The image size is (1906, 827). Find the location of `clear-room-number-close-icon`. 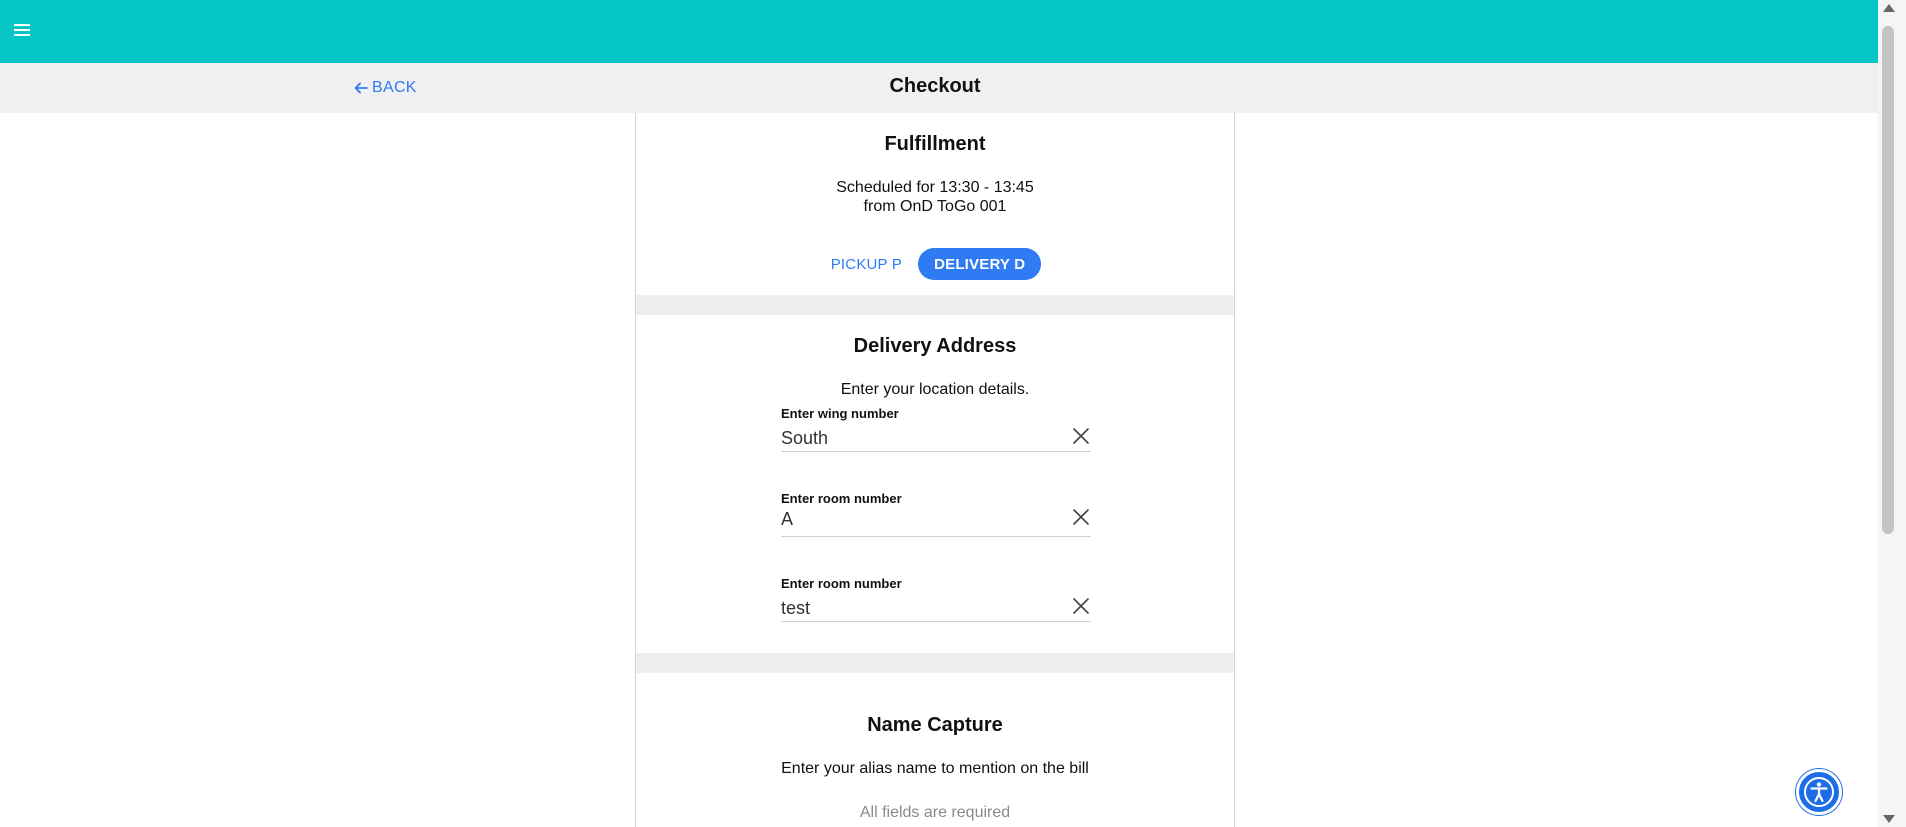

clear-room-number-close-icon is located at coordinates (1081, 517).